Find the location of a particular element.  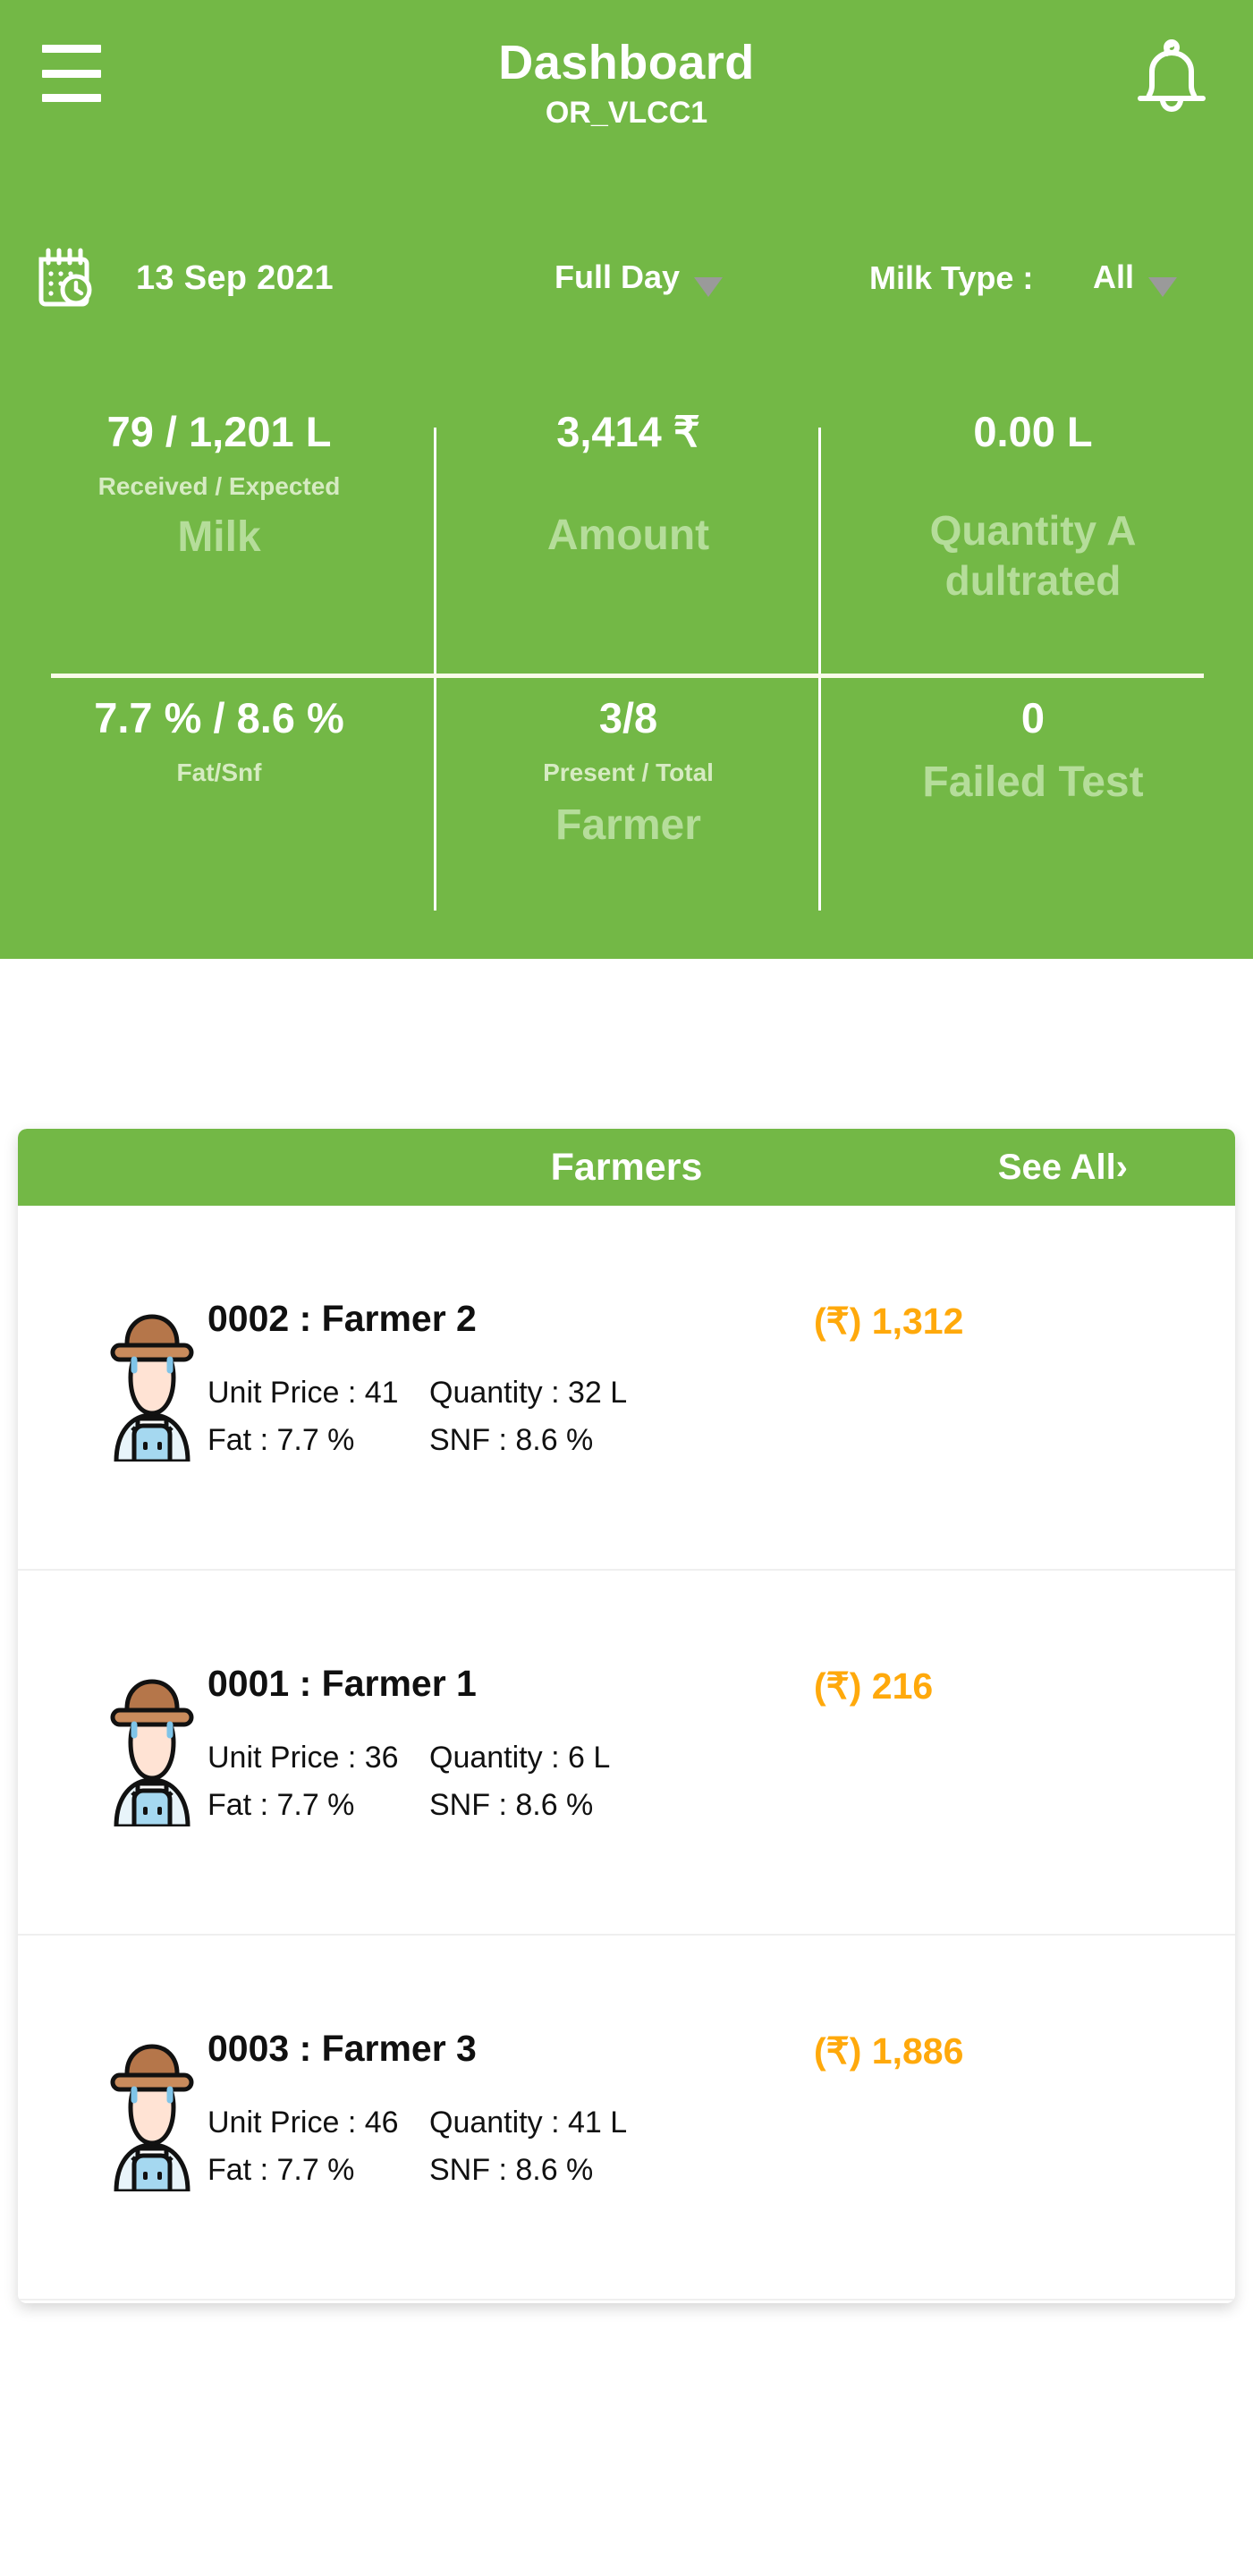

farmer-amount: (₹) 1,886 is located at coordinates (889, 2051).